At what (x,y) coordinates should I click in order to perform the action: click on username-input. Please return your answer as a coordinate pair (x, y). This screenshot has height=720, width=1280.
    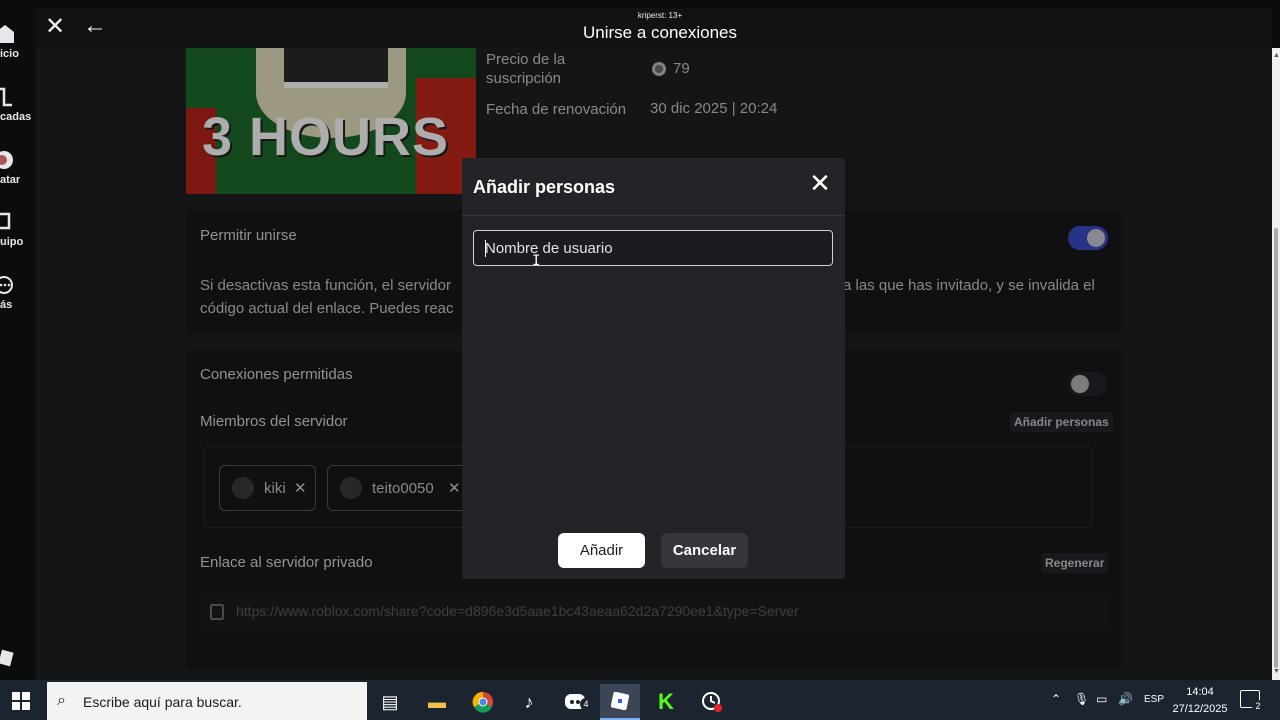
    Looking at the image, I should click on (653, 248).